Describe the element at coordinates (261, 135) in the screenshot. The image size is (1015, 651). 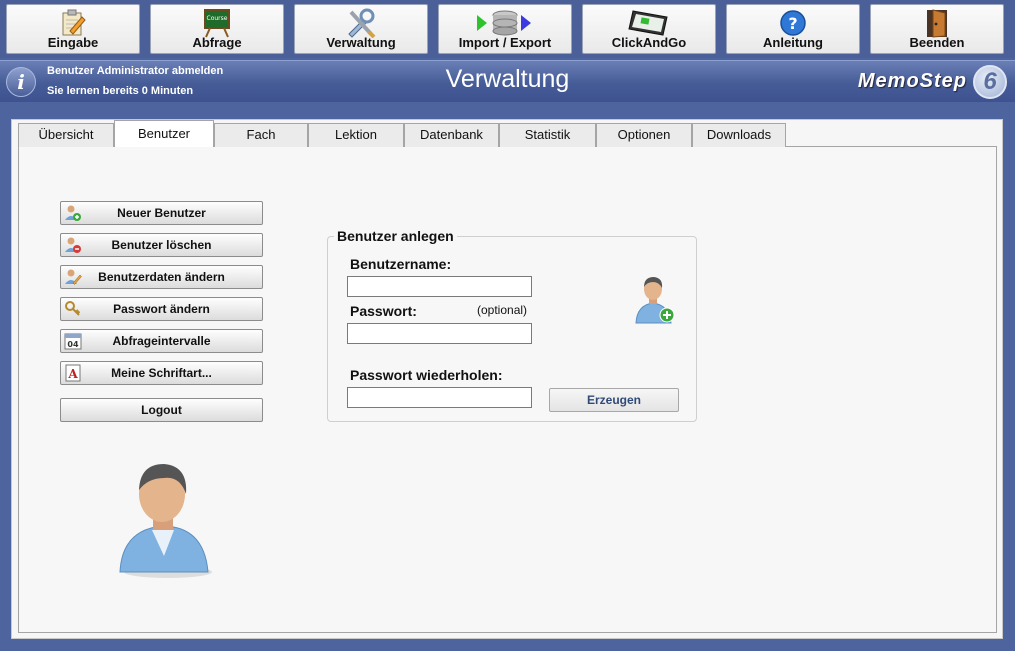
I see `tab-fach: Fach` at that location.